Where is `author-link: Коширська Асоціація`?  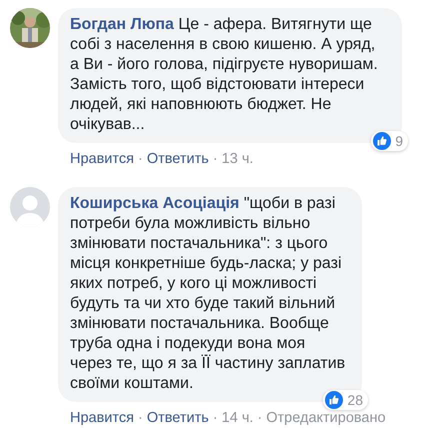 author-link: Коширська Асоціація is located at coordinates (155, 203).